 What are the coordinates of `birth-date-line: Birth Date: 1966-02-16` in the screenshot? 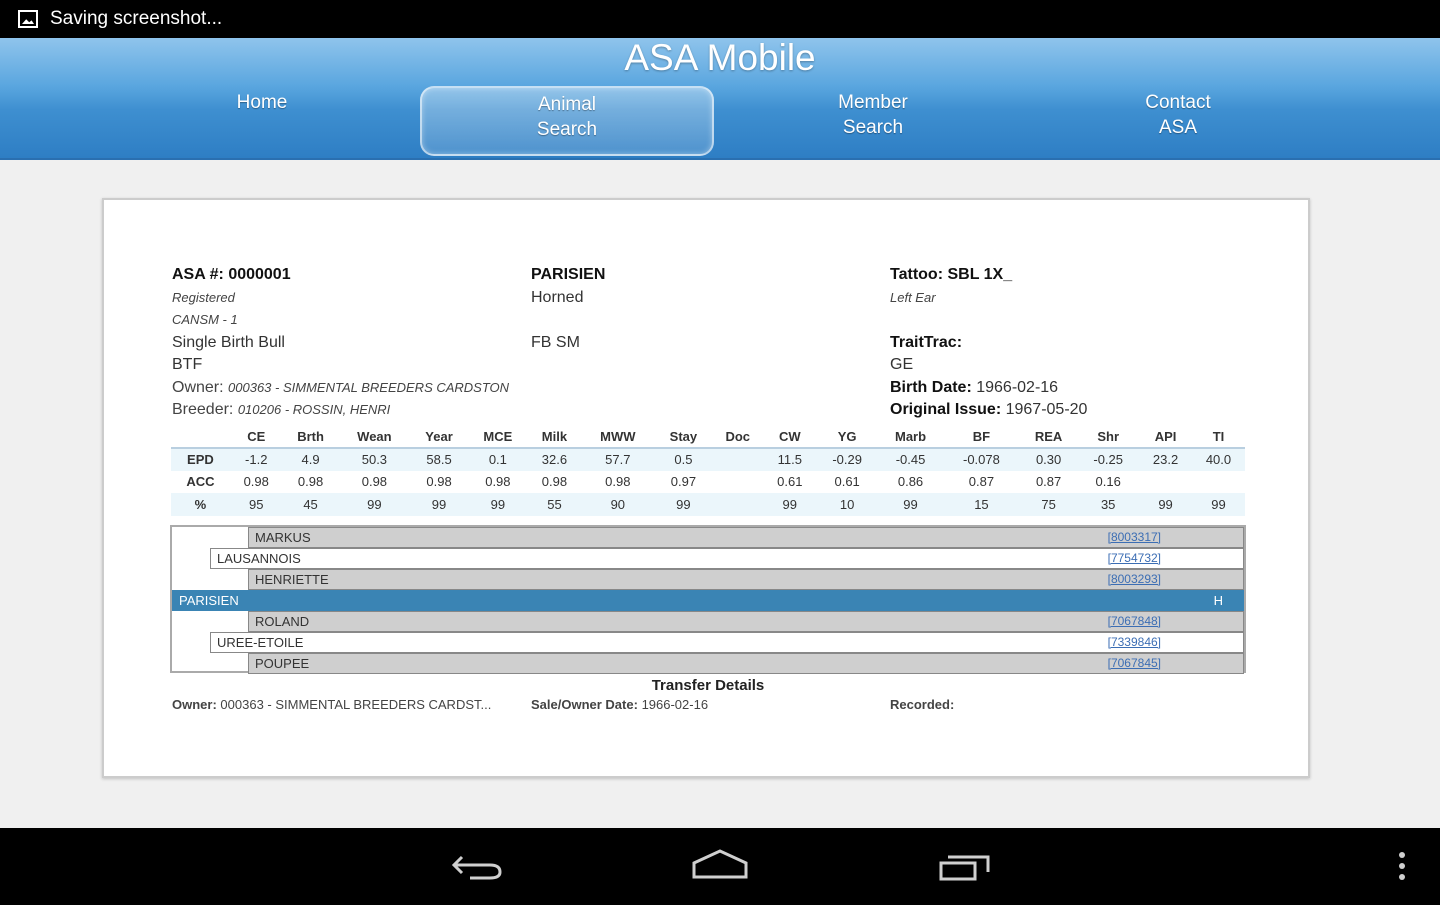 It's located at (988, 388).